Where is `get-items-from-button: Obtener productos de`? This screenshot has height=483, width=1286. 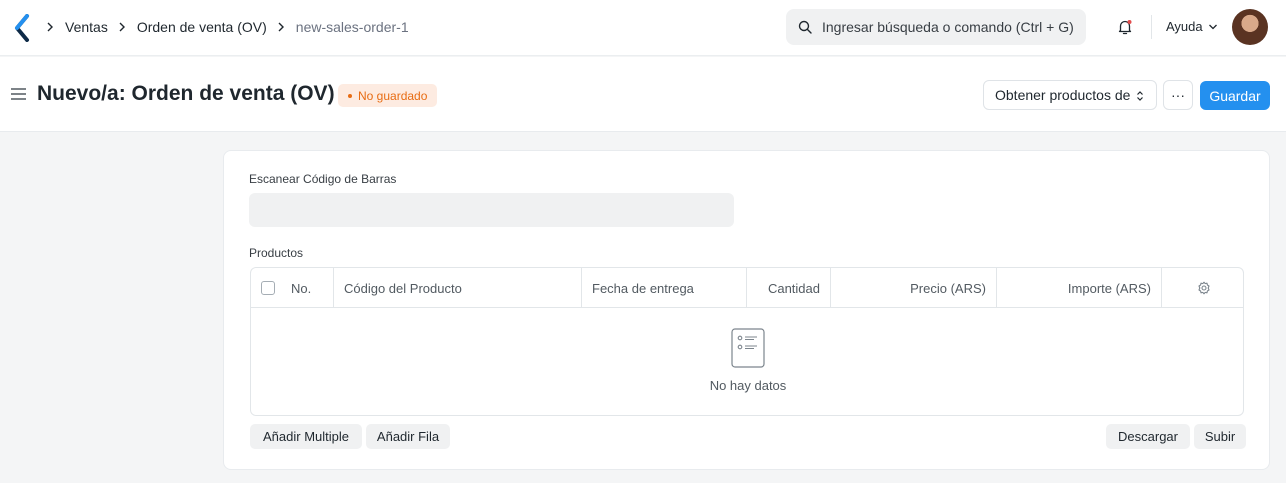
get-items-from-button: Obtener productos de is located at coordinates (1070, 95).